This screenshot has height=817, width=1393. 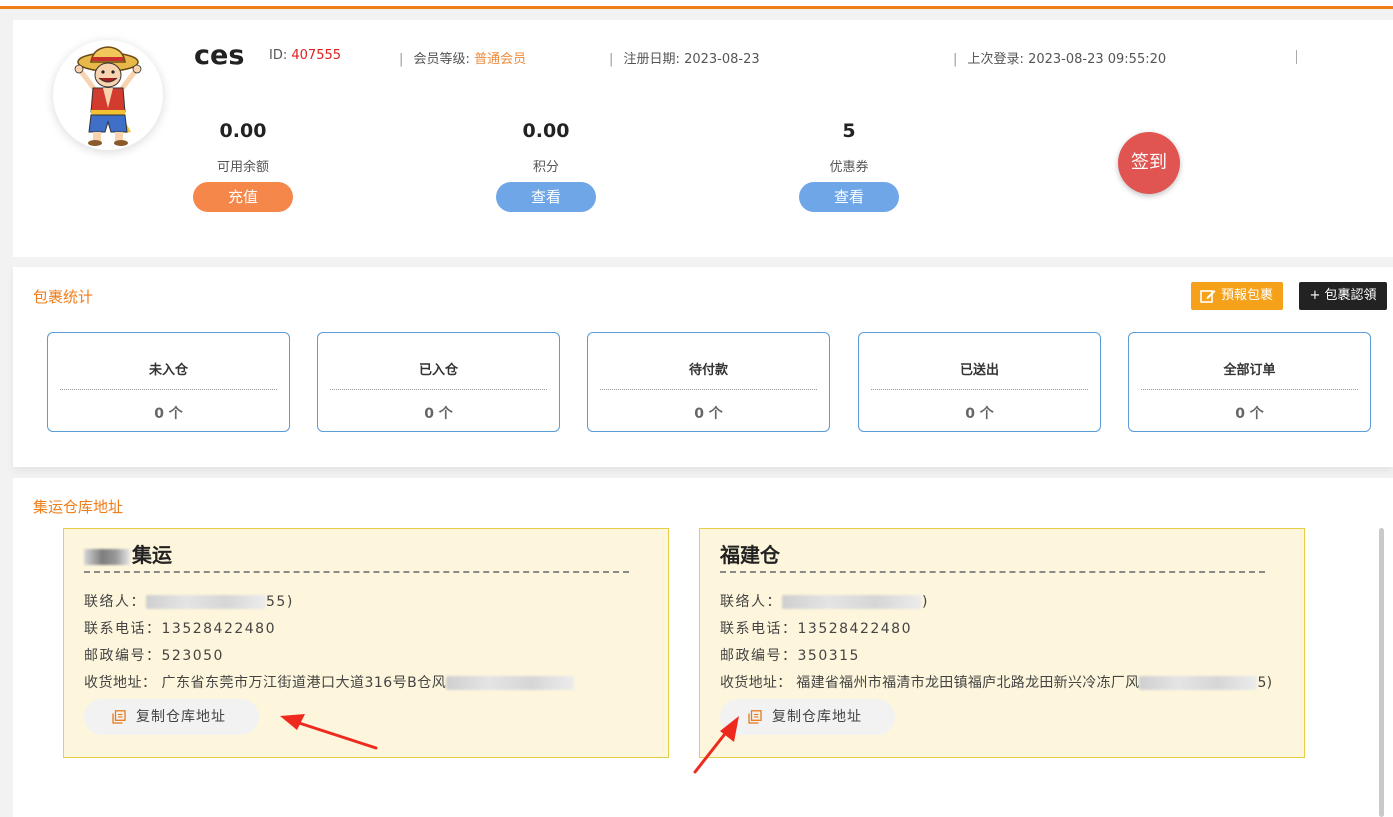 I want to click on zip-row: 邮政编号：523050, so click(x=154, y=656).